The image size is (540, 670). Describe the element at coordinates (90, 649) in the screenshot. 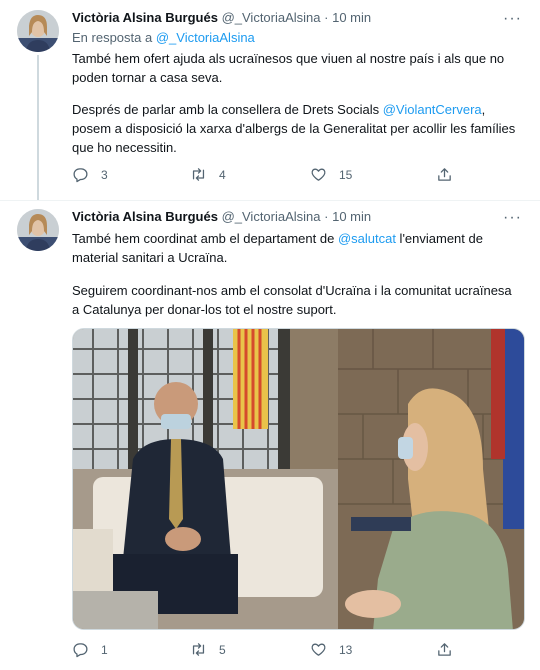

I see `reply-button: 1` at that location.